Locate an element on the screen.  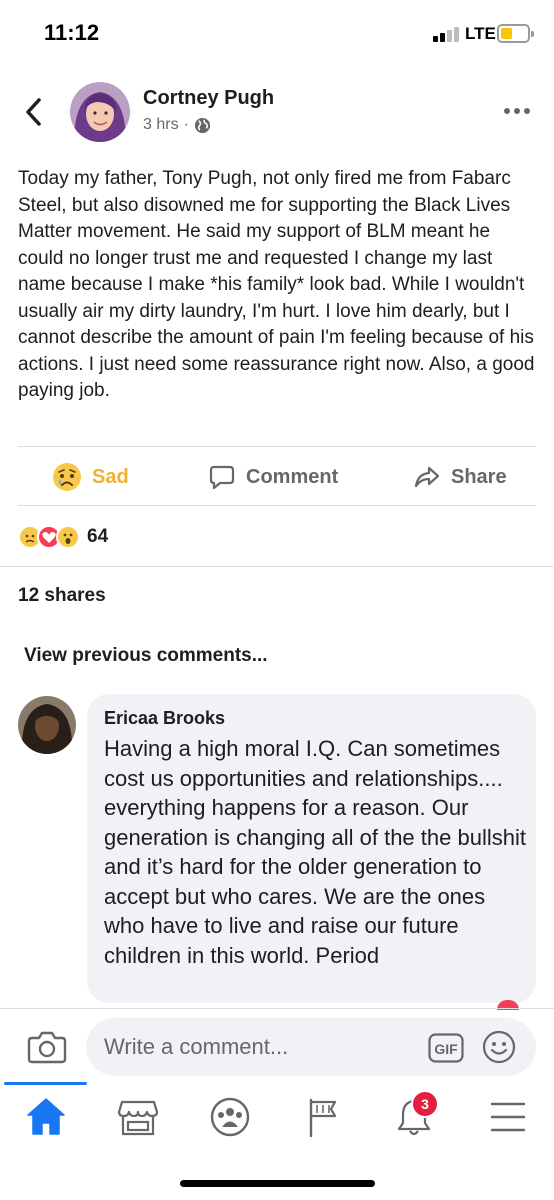
chevron-left-icon is located at coordinates (33, 112).